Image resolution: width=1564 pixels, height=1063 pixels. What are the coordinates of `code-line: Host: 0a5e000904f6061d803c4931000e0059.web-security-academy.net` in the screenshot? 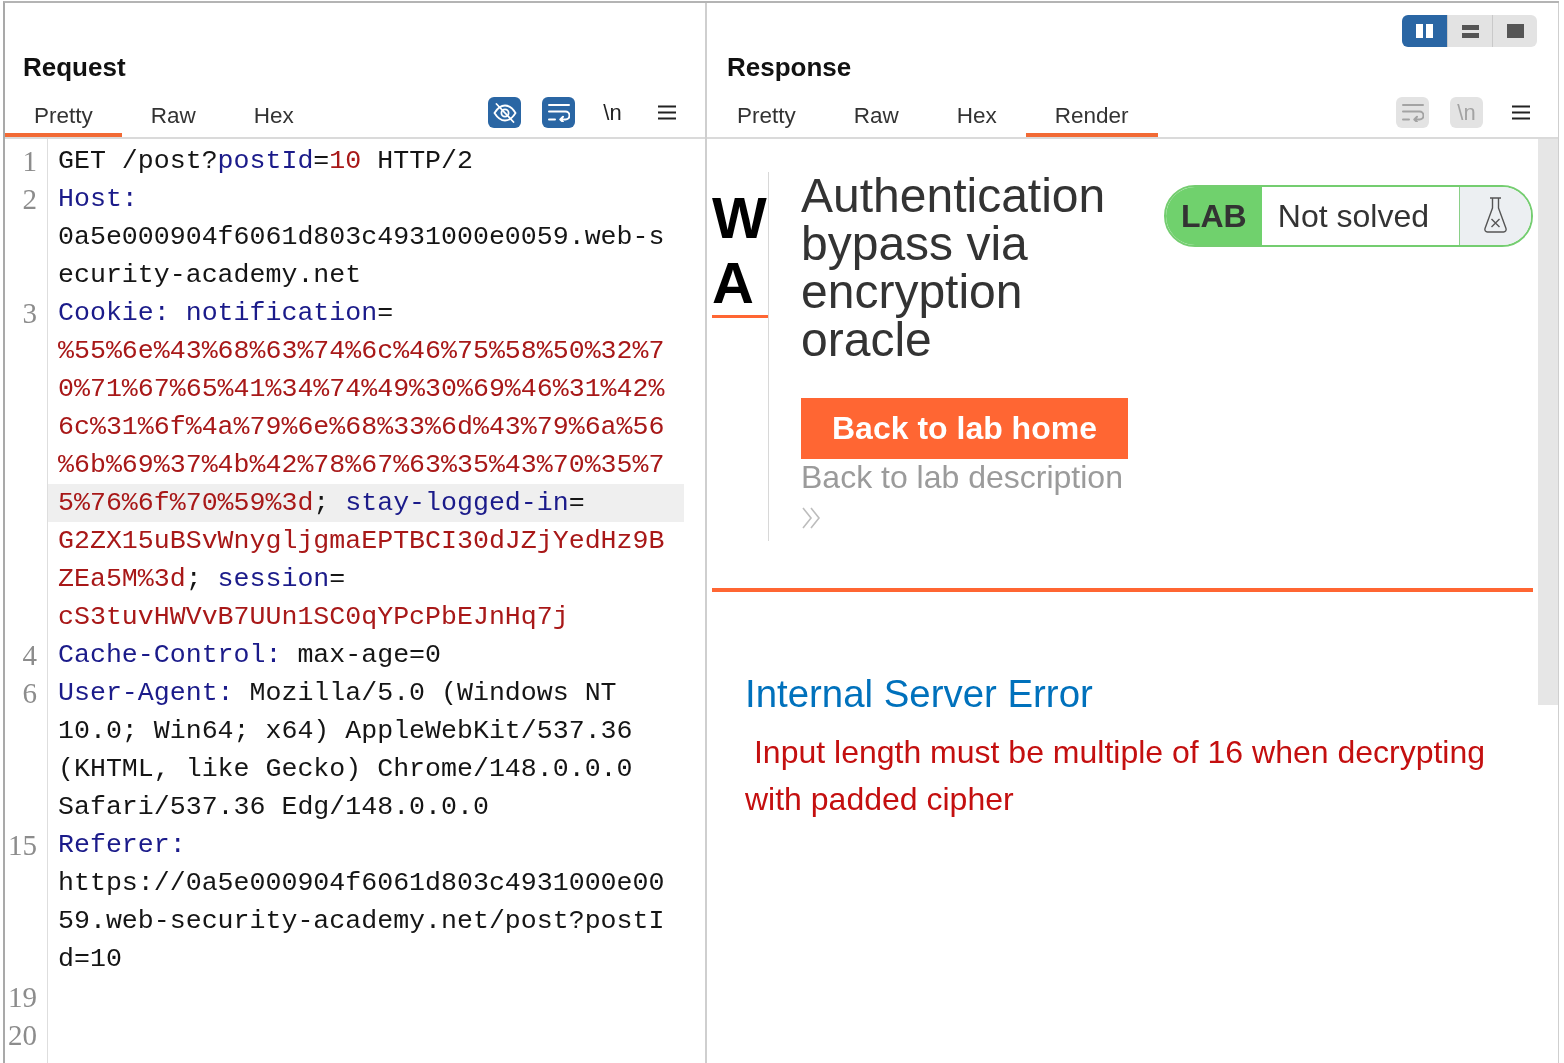 It's located at (361, 237).